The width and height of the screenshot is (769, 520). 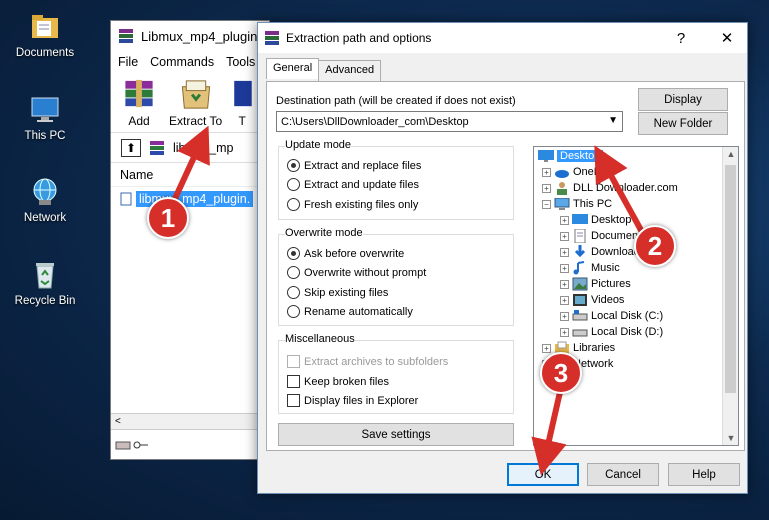 I want to click on videos-icon, so click(x=580, y=300).